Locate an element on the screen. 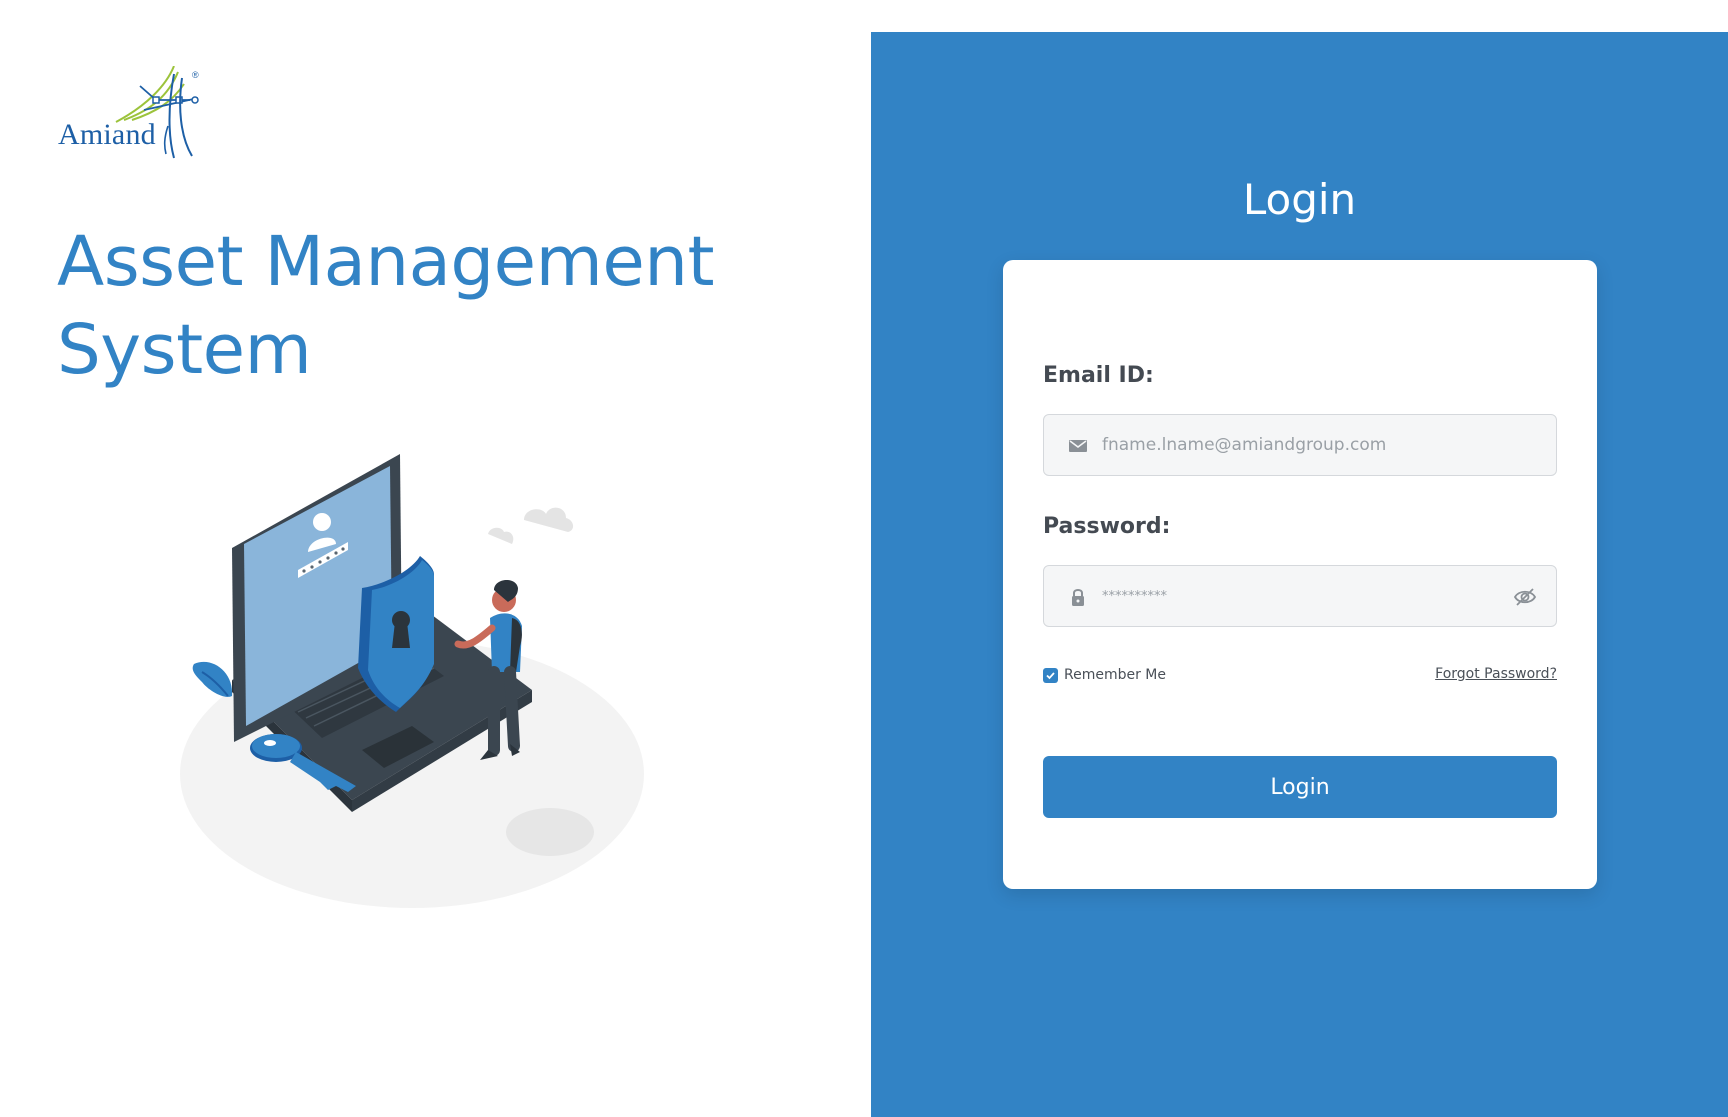 Image resolution: width=1728 pixels, height=1117 pixels. email-field is located at coordinates (1300, 445).